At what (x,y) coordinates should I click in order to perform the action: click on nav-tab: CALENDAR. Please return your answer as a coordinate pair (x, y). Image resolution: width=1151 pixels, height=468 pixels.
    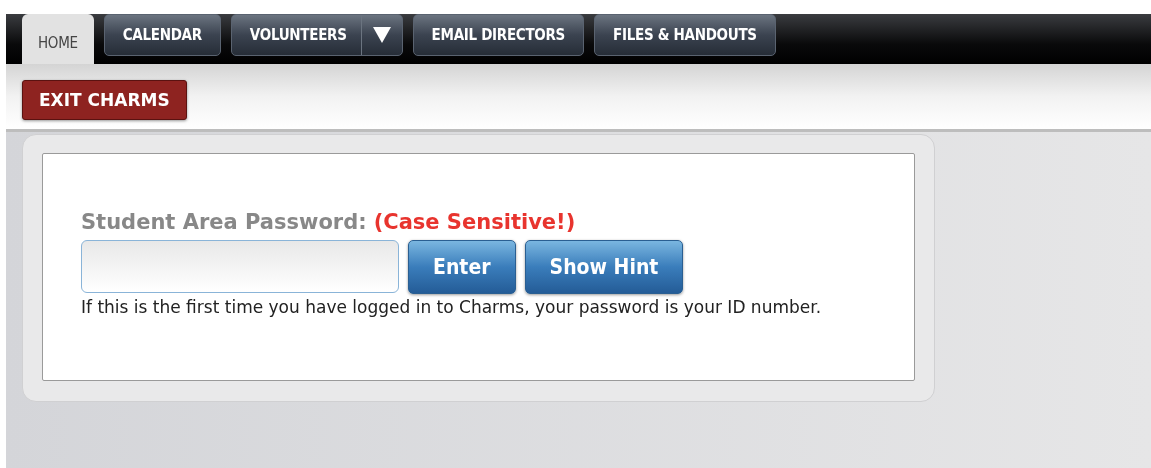
    Looking at the image, I should click on (162, 35).